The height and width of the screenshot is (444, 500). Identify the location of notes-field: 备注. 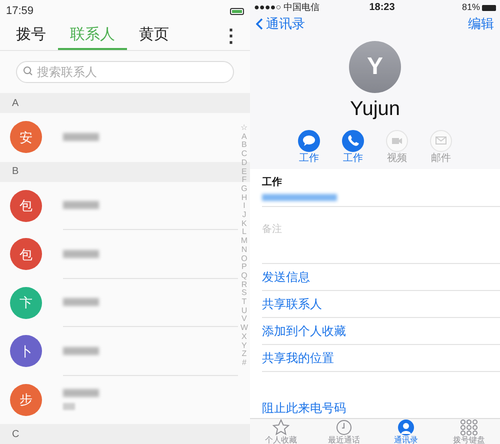
(272, 229).